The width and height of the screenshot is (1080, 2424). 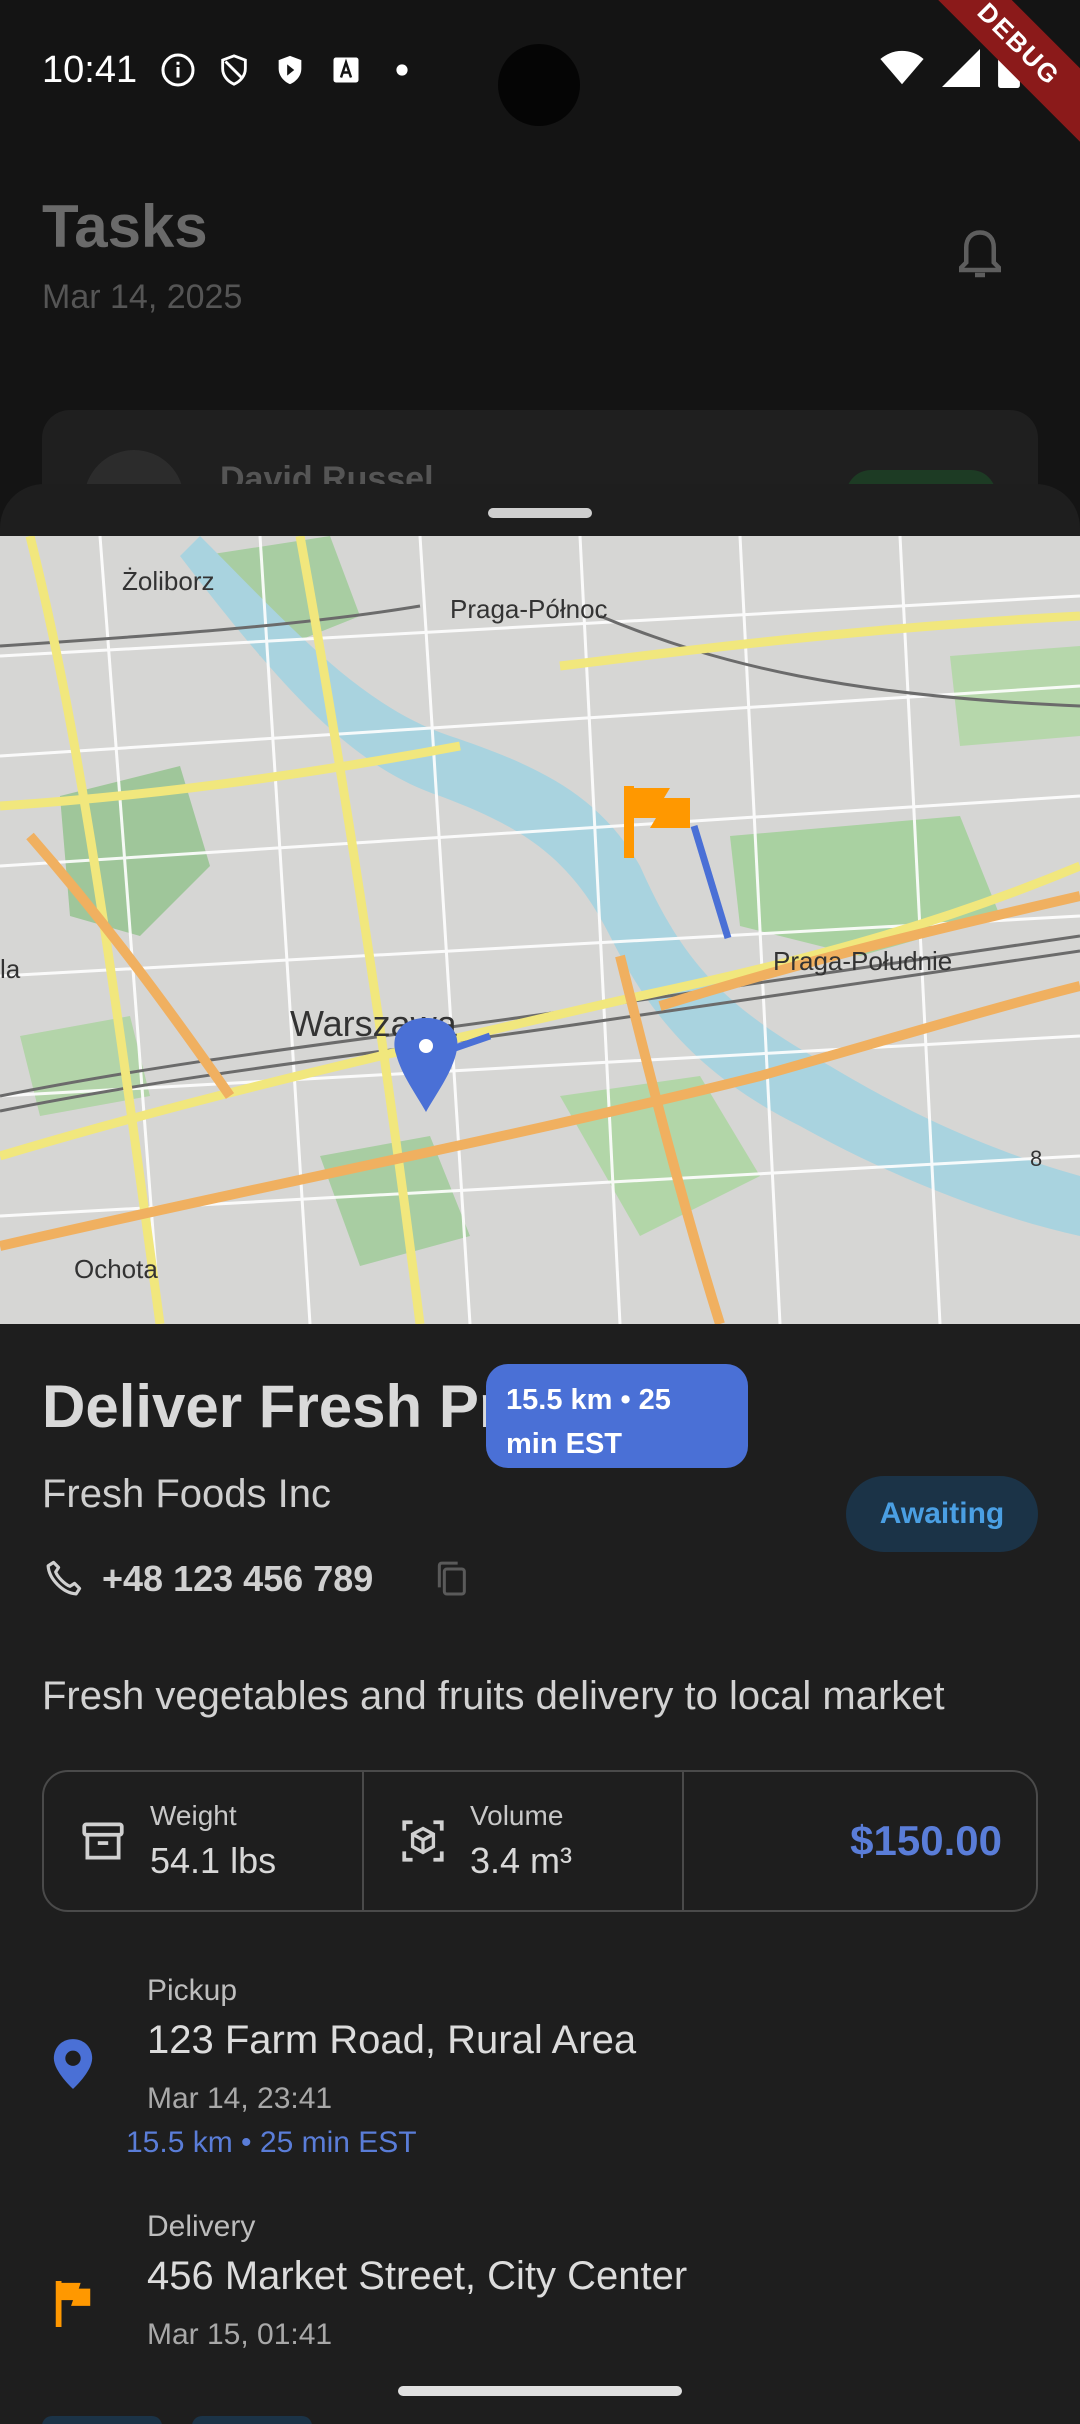 What do you see at coordinates (193, 1815) in the screenshot?
I see `weight-label: Weight` at bounding box center [193, 1815].